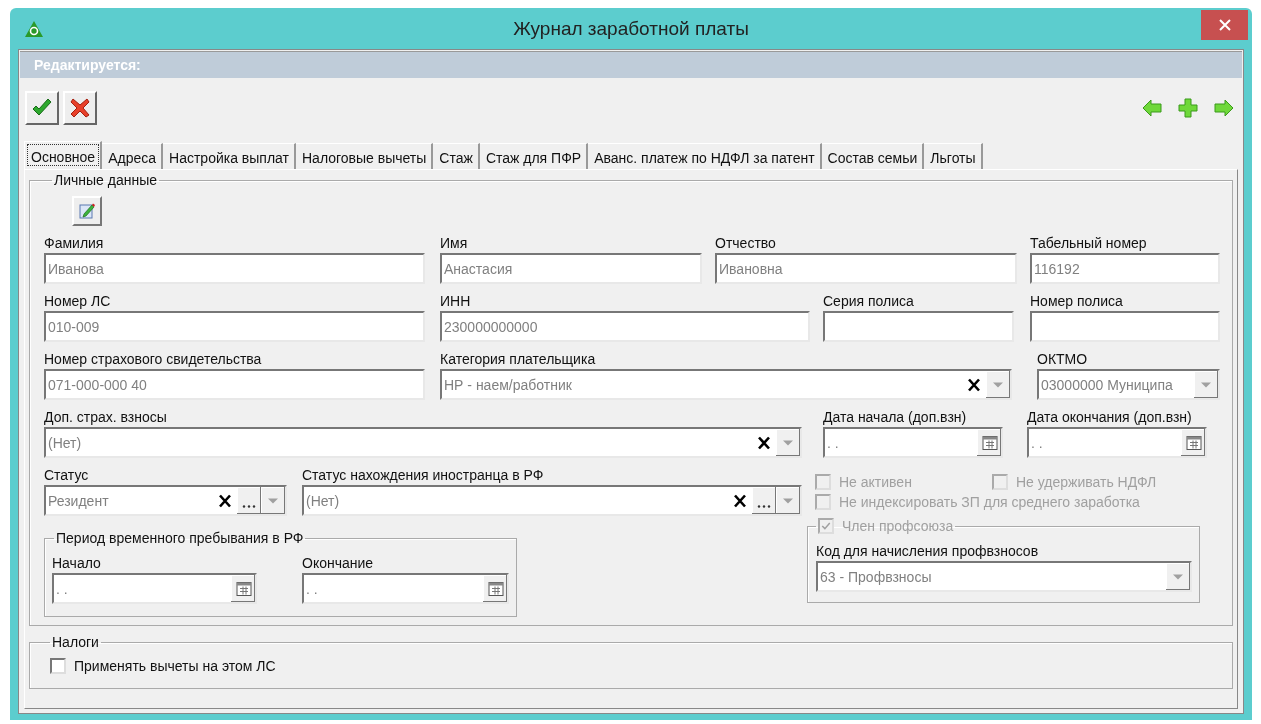  What do you see at coordinates (229, 156) in the screenshot?
I see `tab: Настройка выплат` at bounding box center [229, 156].